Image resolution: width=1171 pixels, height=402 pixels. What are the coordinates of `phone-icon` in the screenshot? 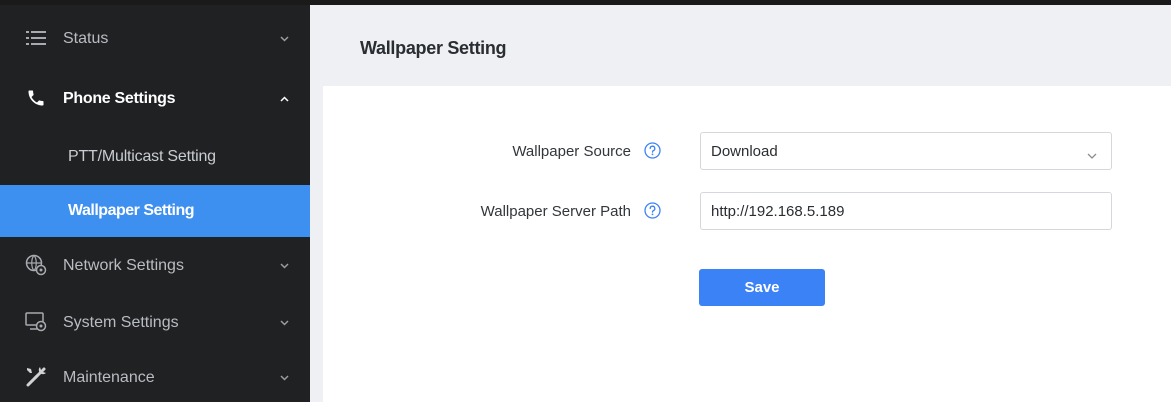 It's located at (36, 98).